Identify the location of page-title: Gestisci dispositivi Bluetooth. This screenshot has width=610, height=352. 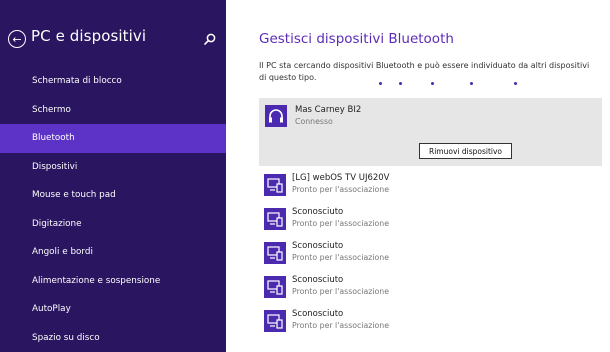
(356, 39).